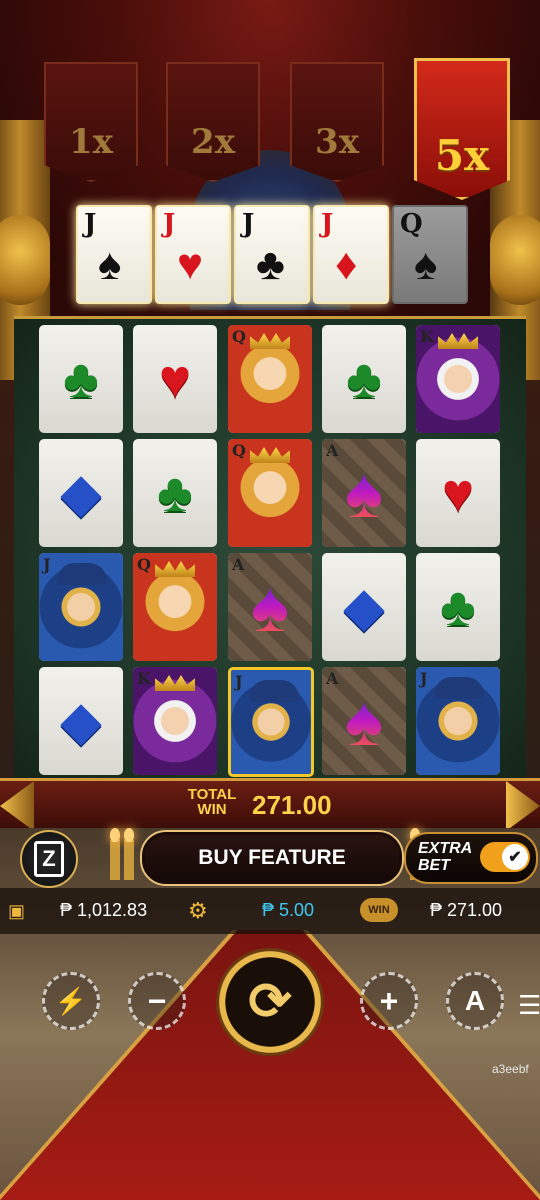  Describe the element at coordinates (198, 911) in the screenshot. I see `bet-settings-icon: ⚙` at that location.